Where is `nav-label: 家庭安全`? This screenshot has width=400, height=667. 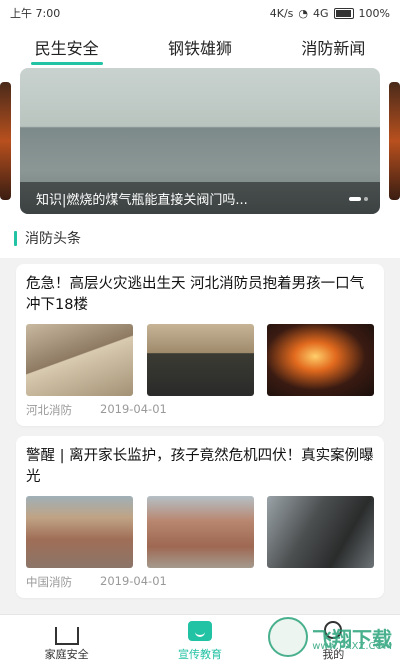
nav-label: 家庭安全 is located at coordinates (66, 654).